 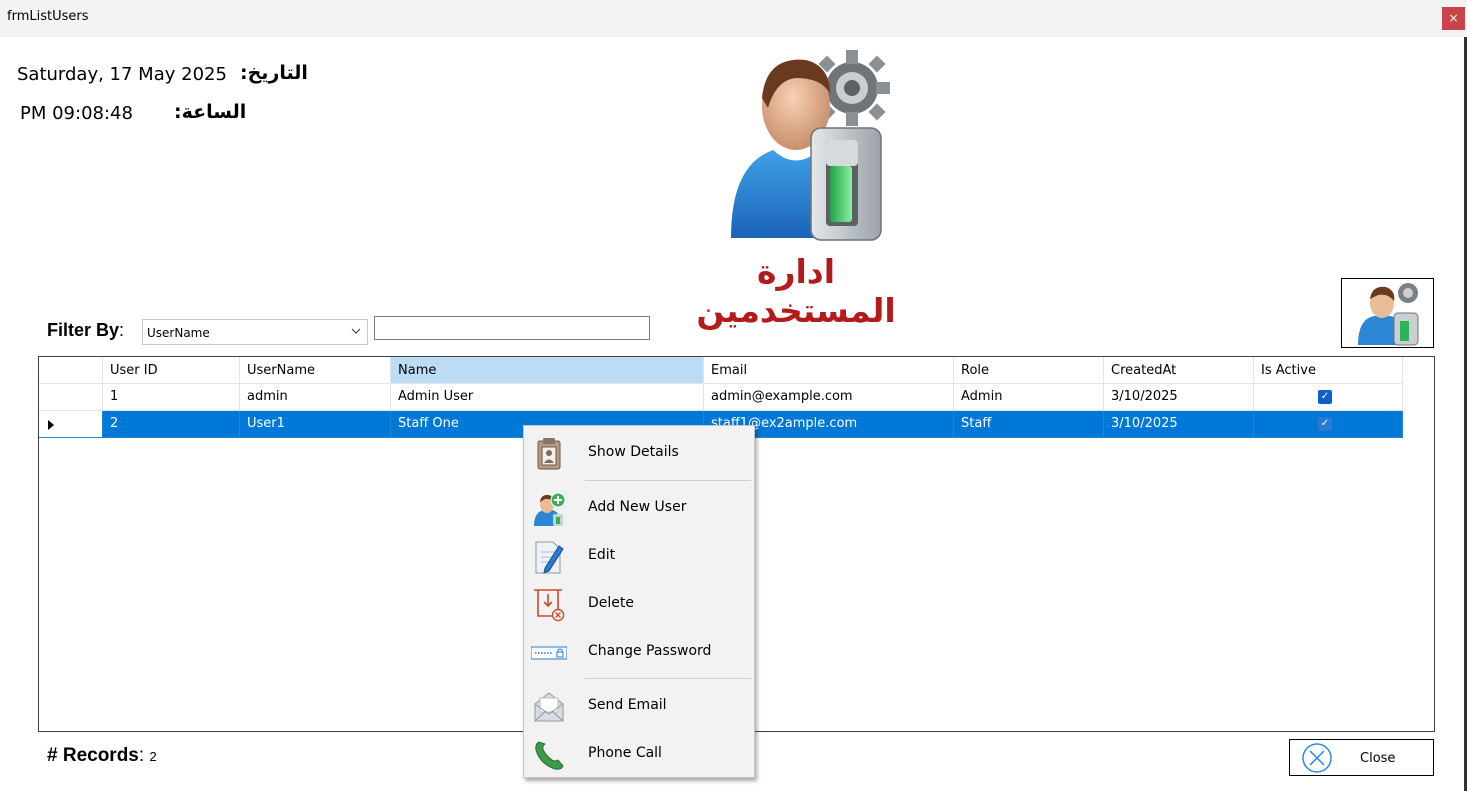 I want to click on close-button: Close, so click(x=1361, y=757).